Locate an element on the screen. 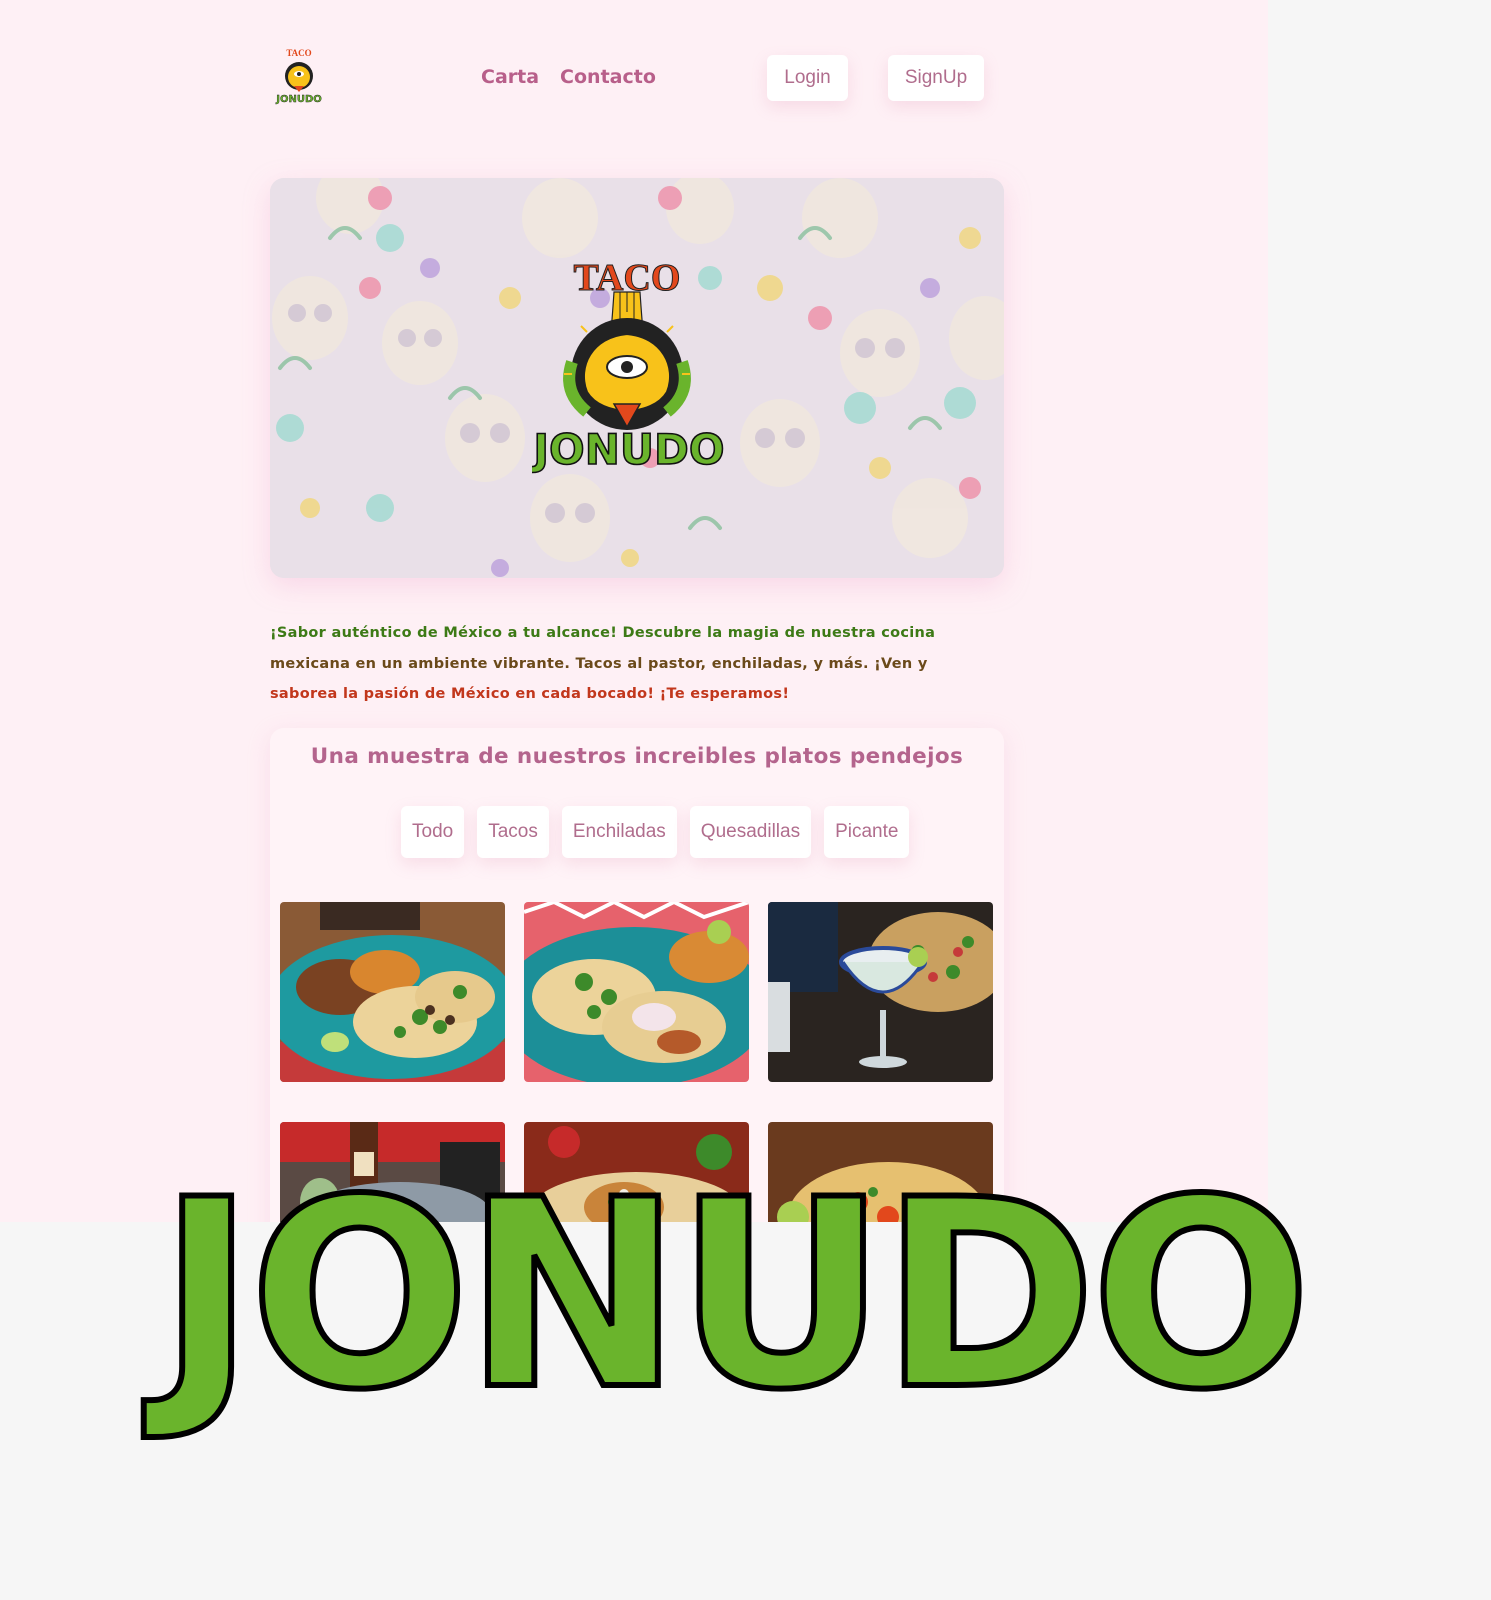 The height and width of the screenshot is (1600, 1491). gallery-image-margarita-nachos is located at coordinates (880, 992).